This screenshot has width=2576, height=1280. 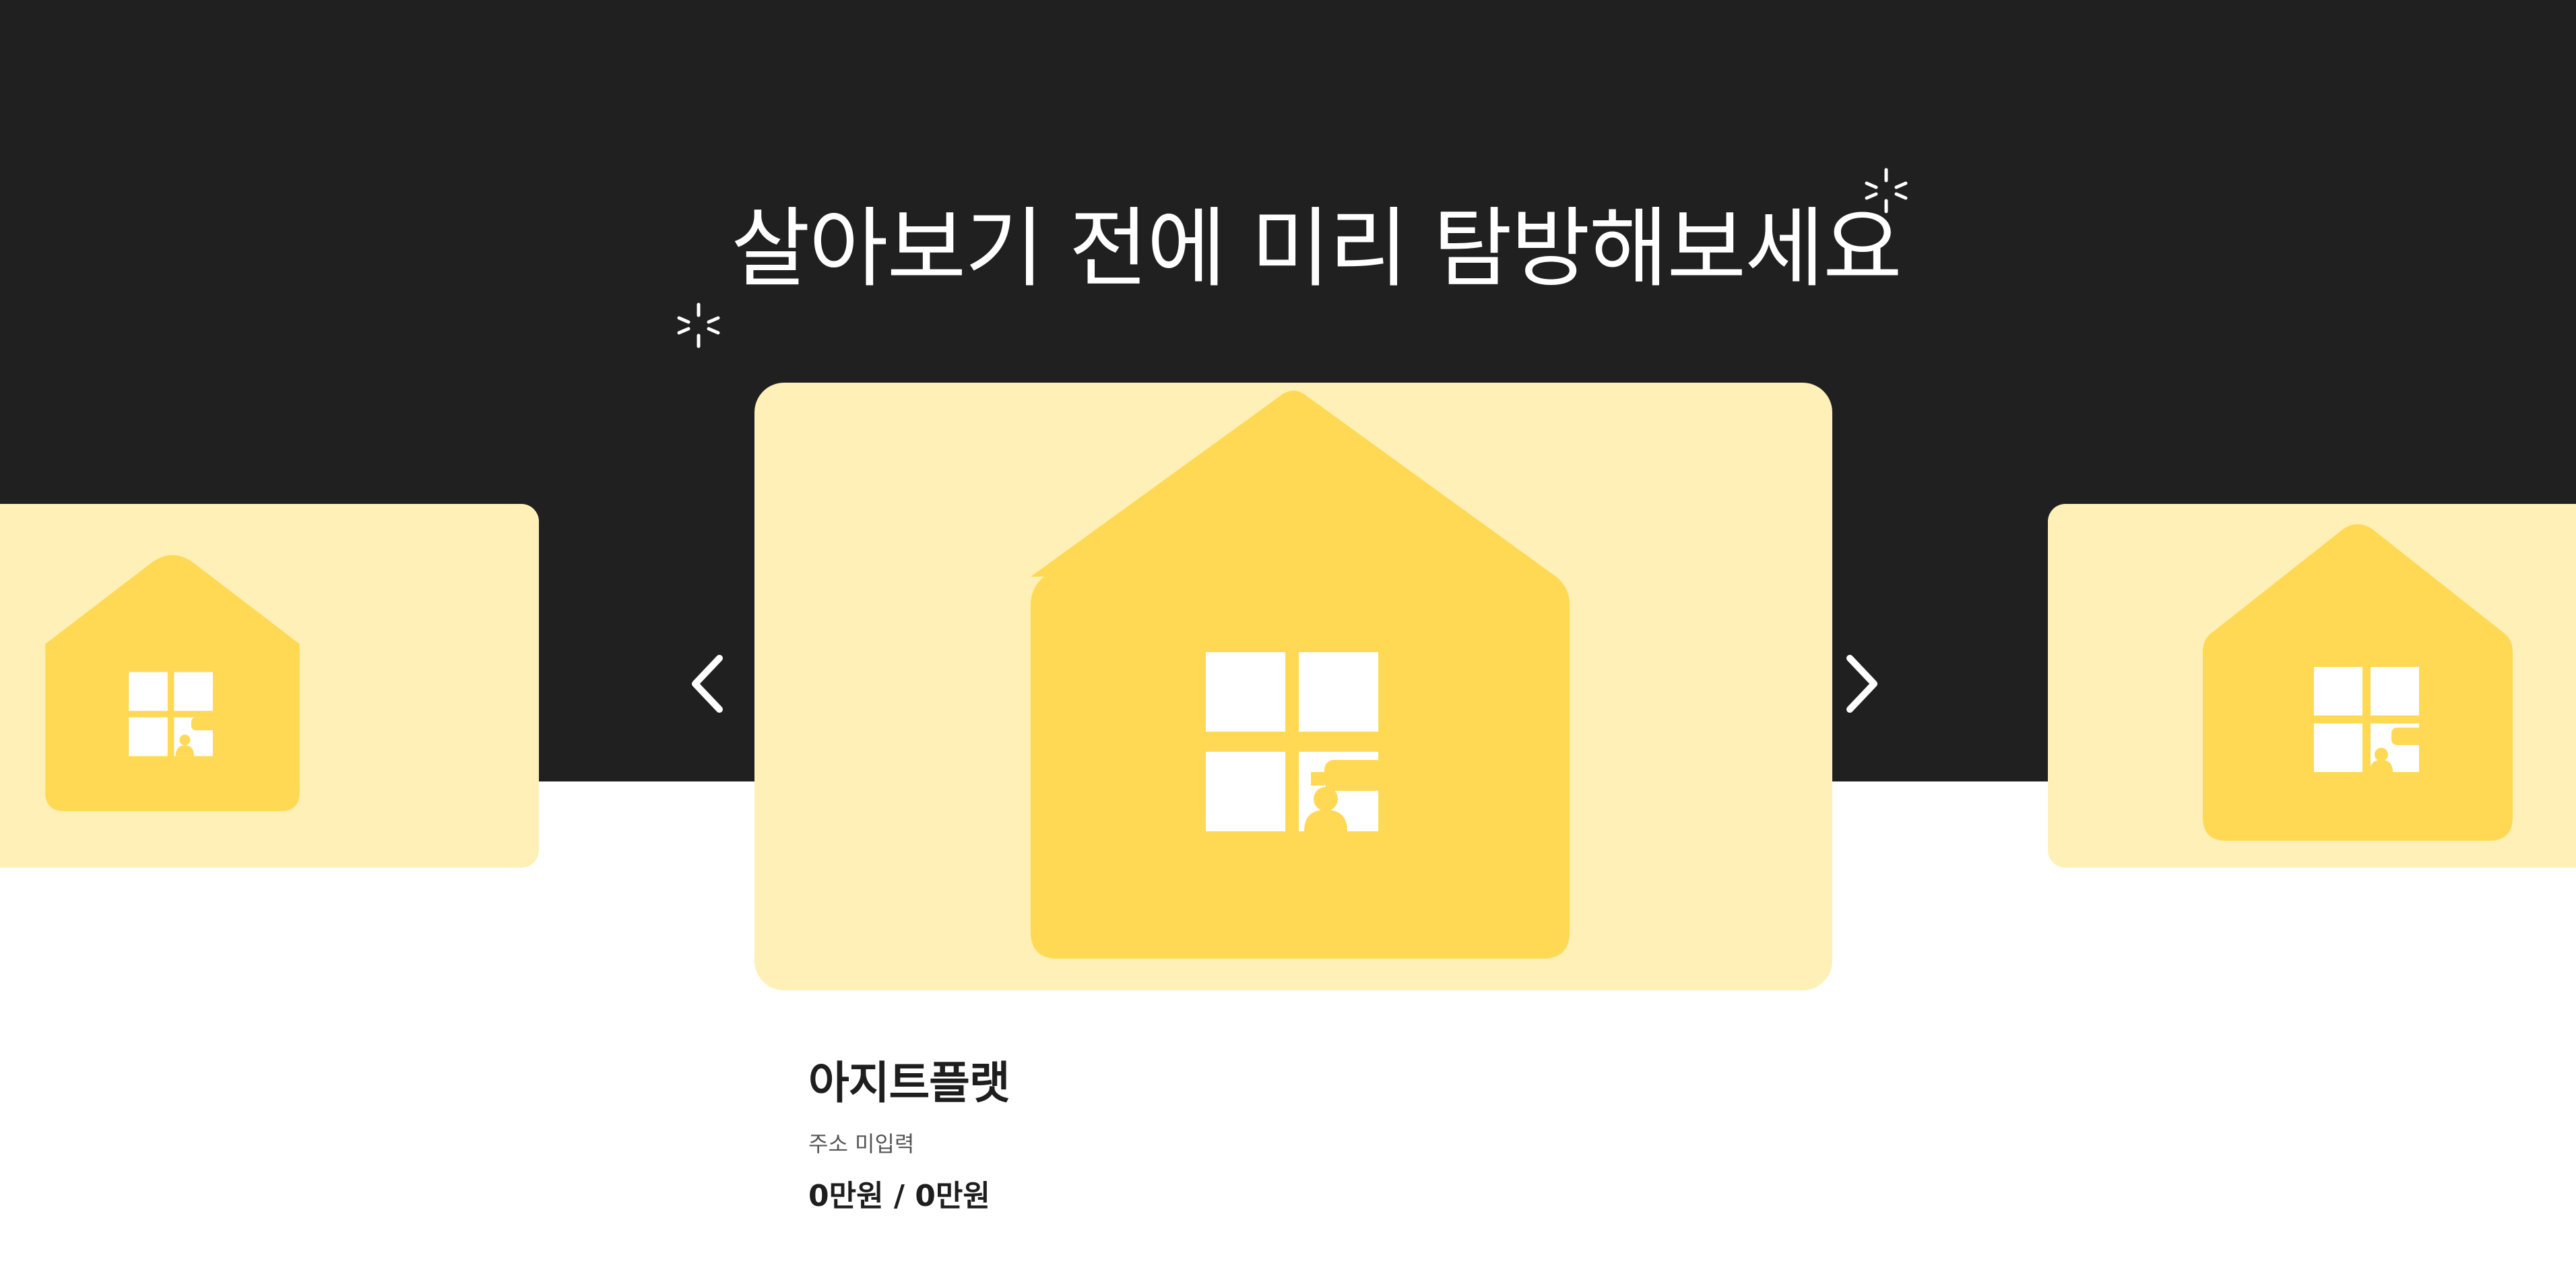 I want to click on listing-name: 아지트플랫, so click(x=1212, y=1083).